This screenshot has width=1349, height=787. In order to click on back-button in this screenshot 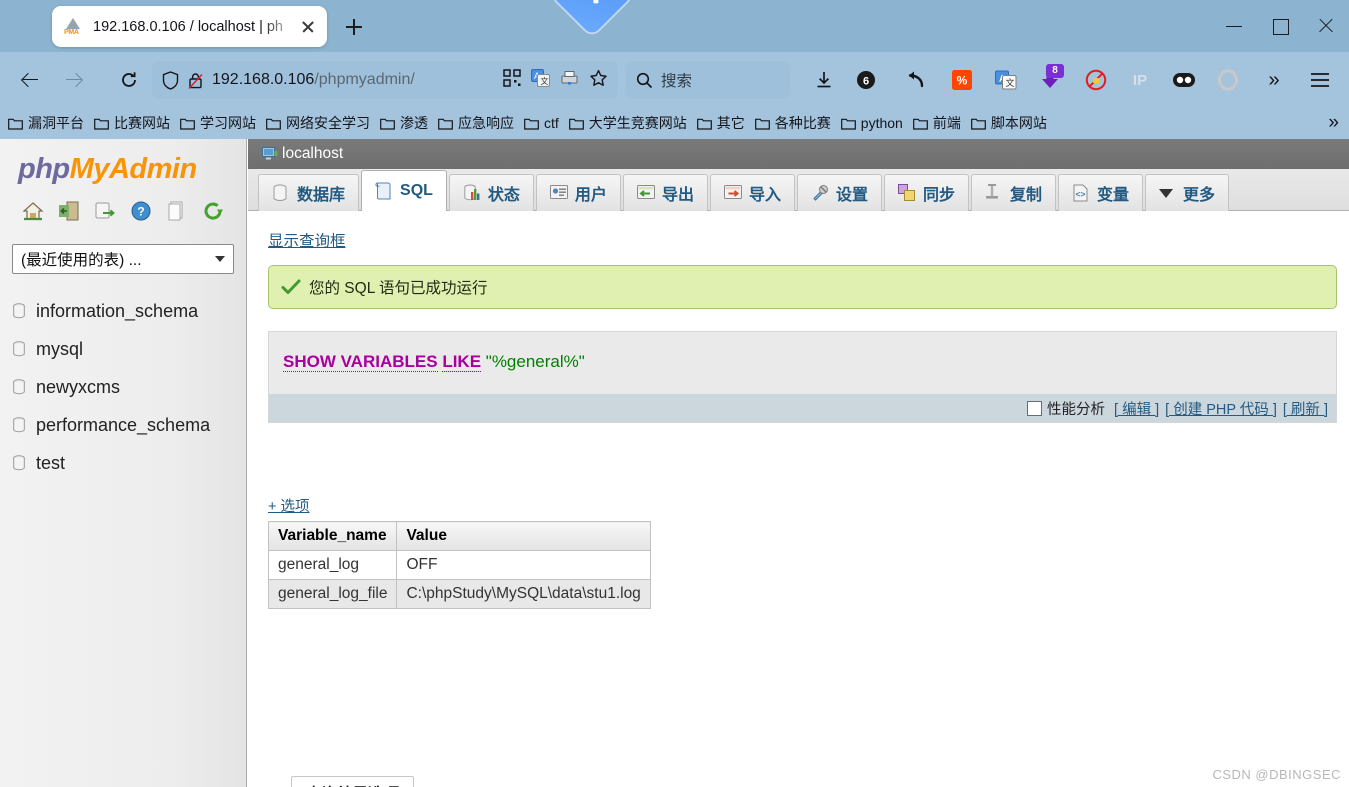, I will do `click(30, 80)`.